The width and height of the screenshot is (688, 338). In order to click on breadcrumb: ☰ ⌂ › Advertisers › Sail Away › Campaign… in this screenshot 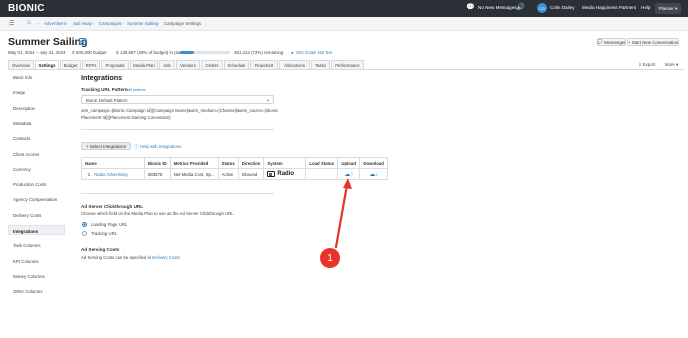, I will do `click(344, 24)`.